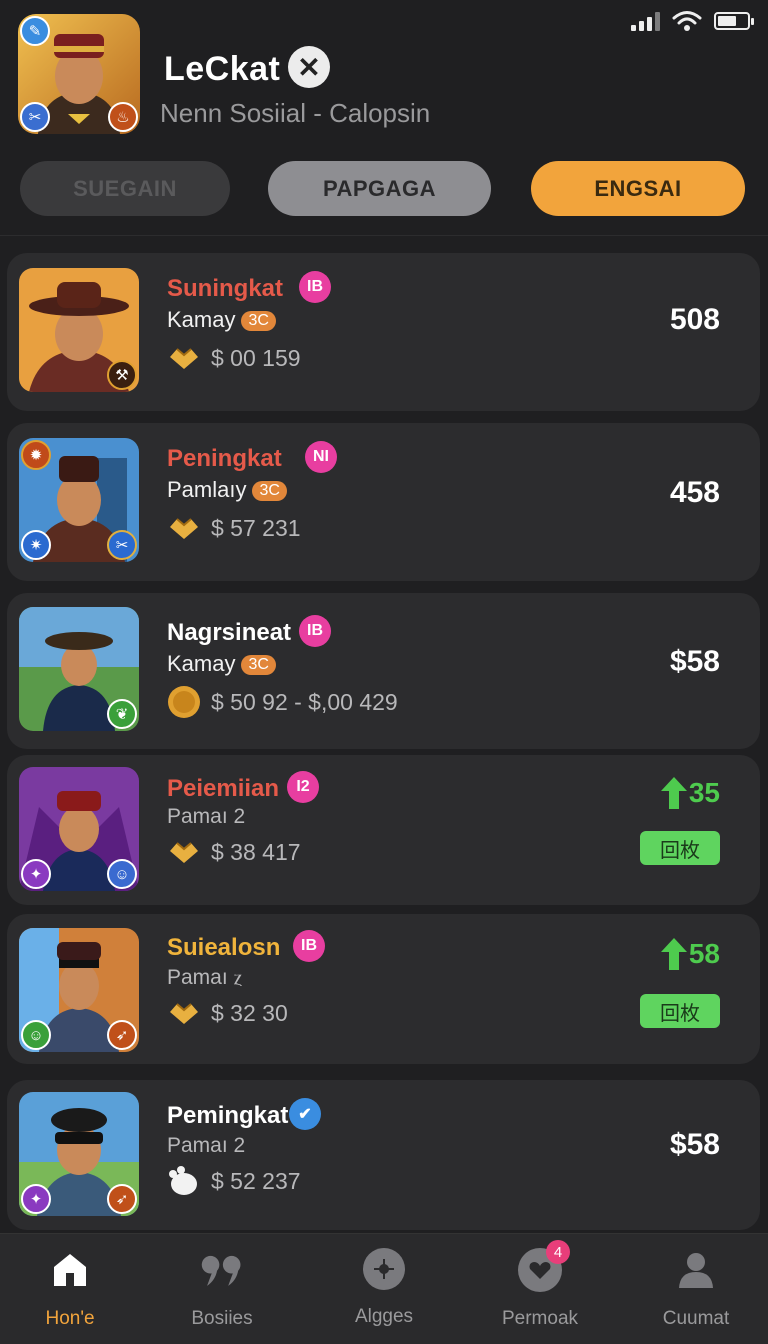 This screenshot has width=768, height=1344. Describe the element at coordinates (540, 1318) in the screenshot. I see `nav-label: Permoak` at that location.